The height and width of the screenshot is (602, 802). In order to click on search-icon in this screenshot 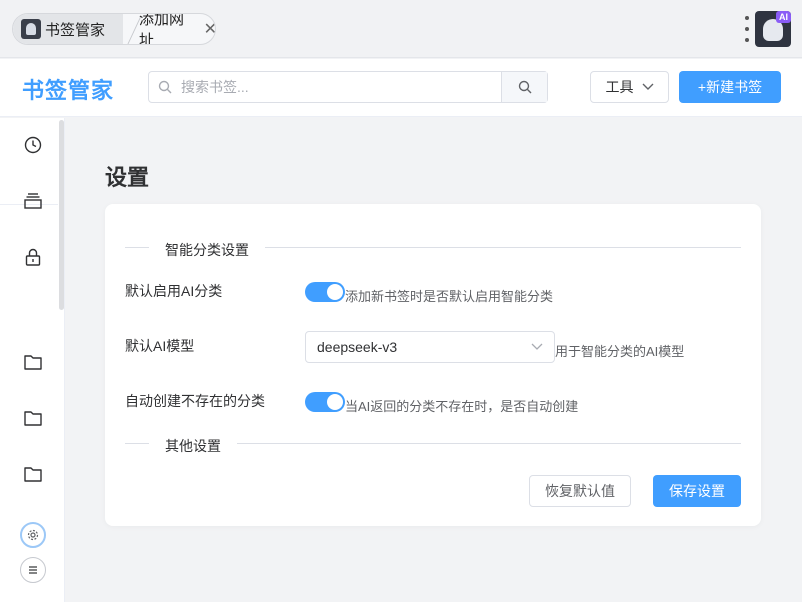, I will do `click(165, 87)`.